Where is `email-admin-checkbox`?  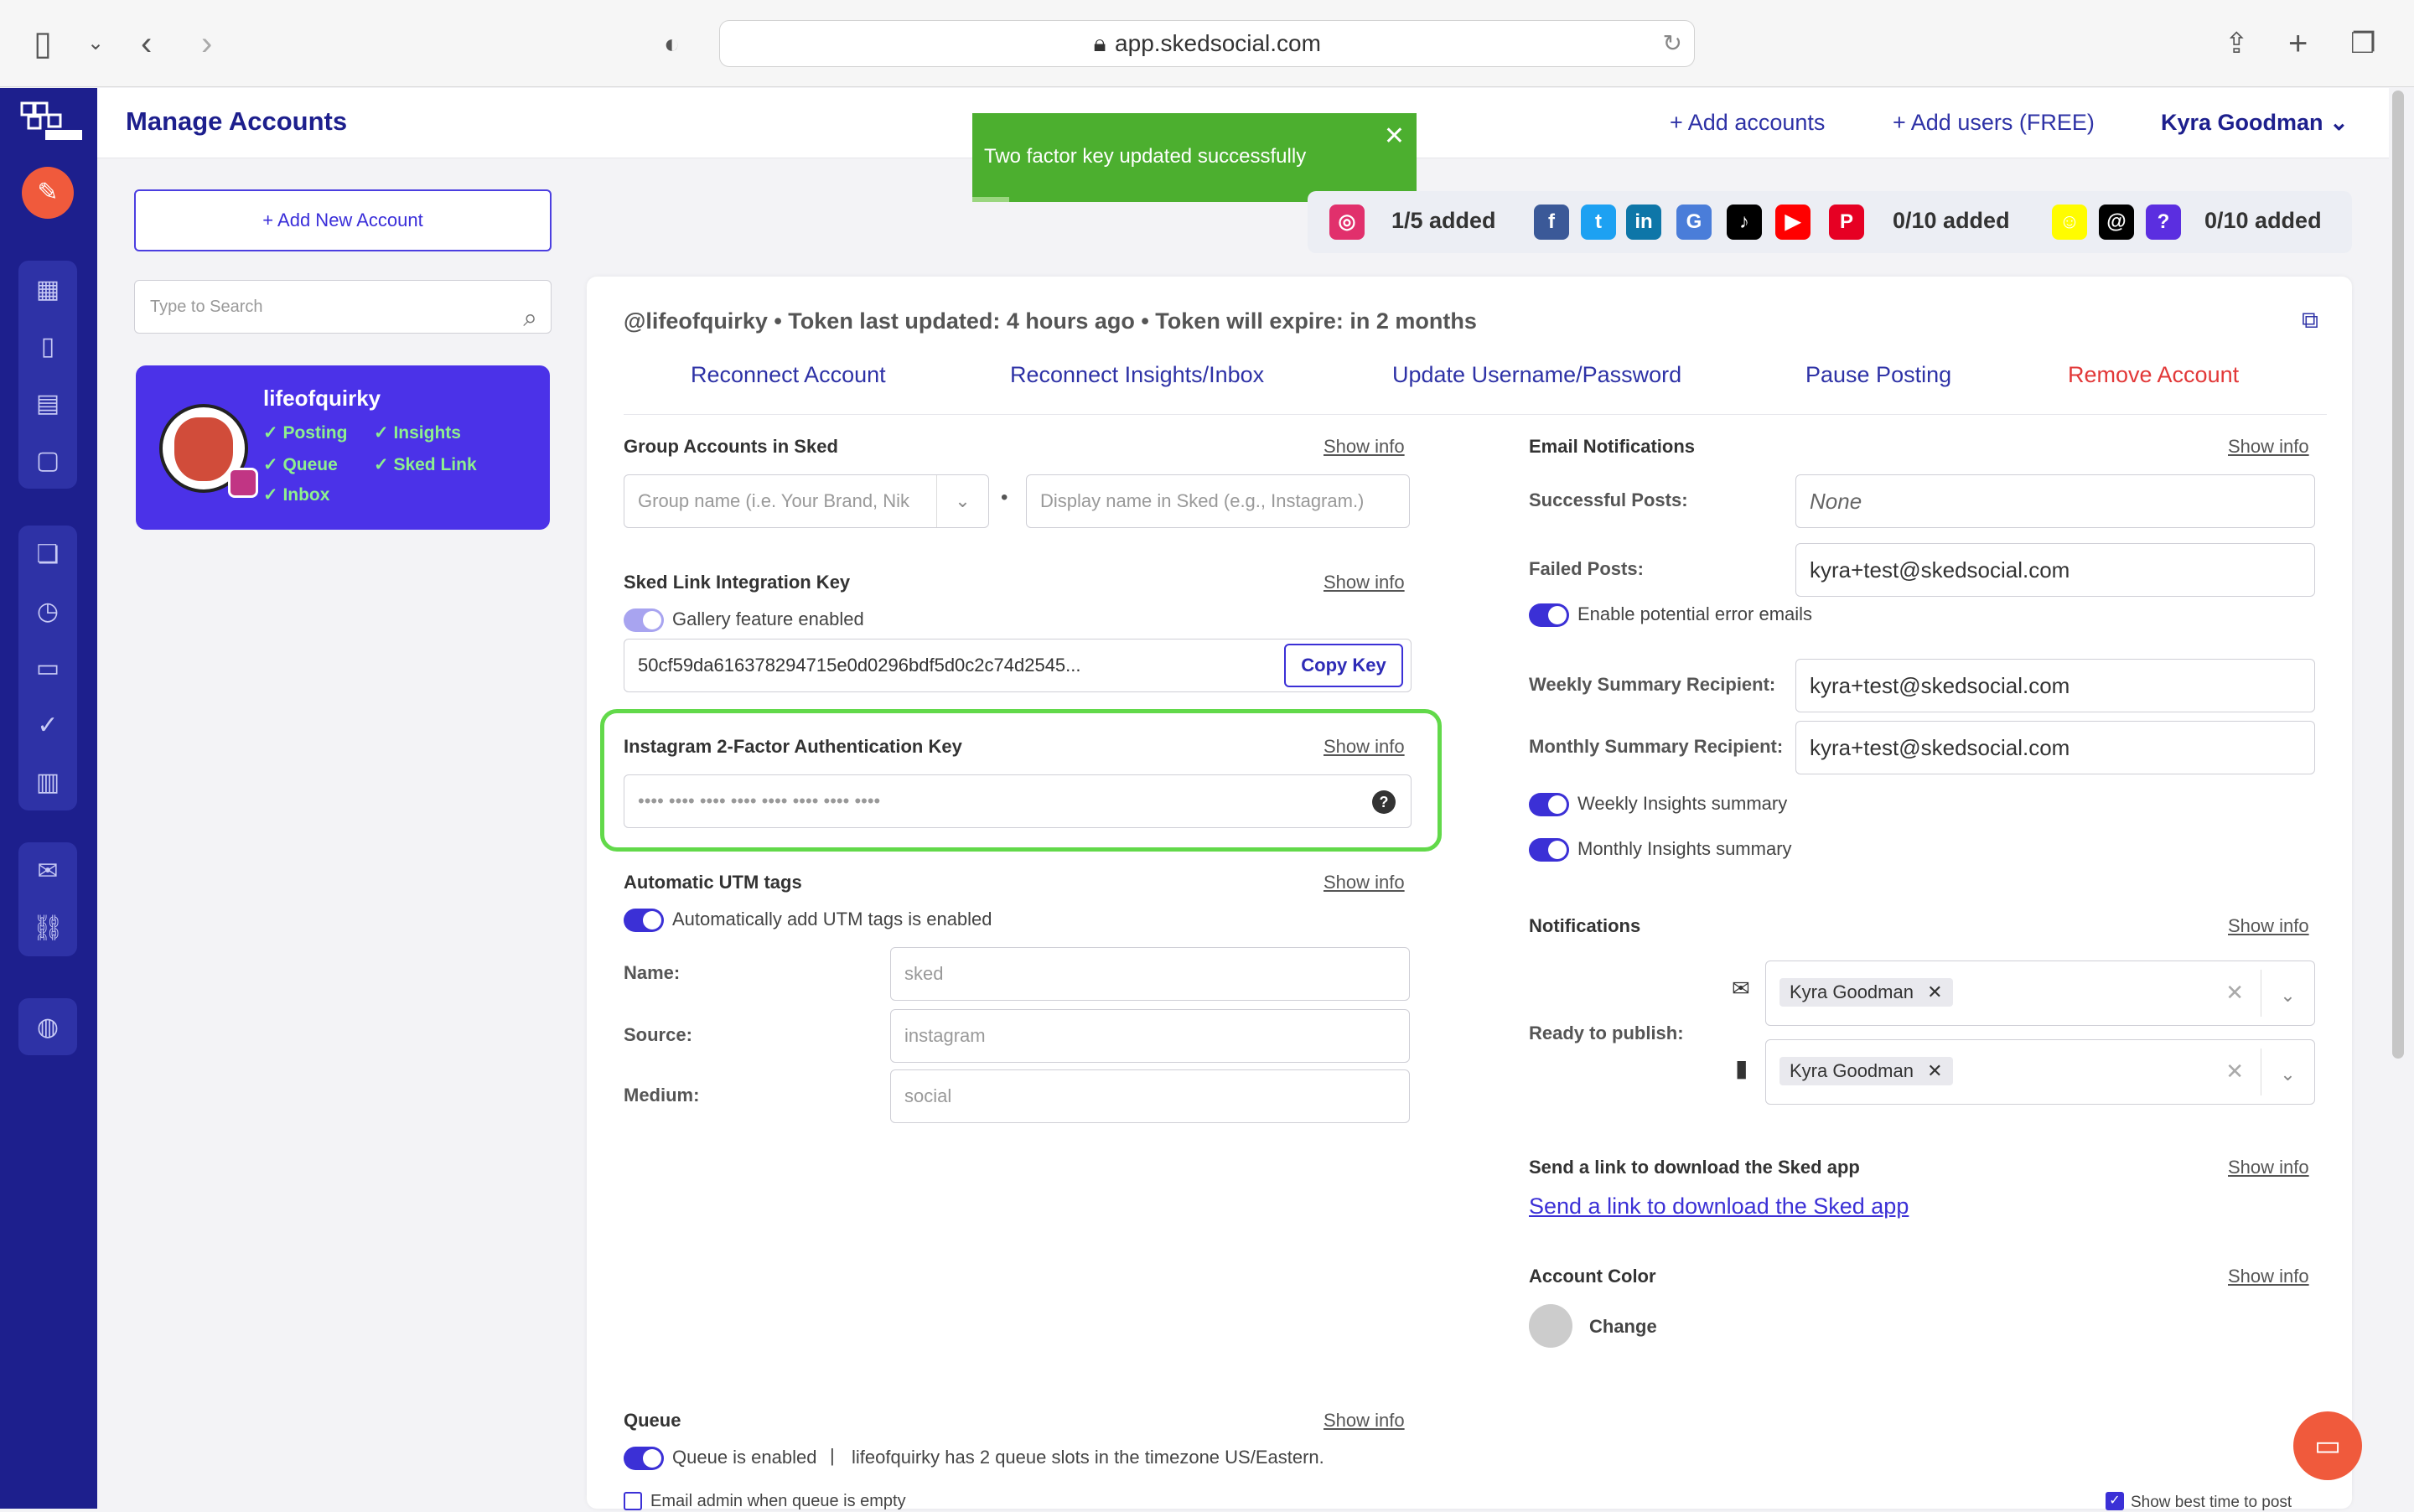
email-admin-checkbox is located at coordinates (633, 1501).